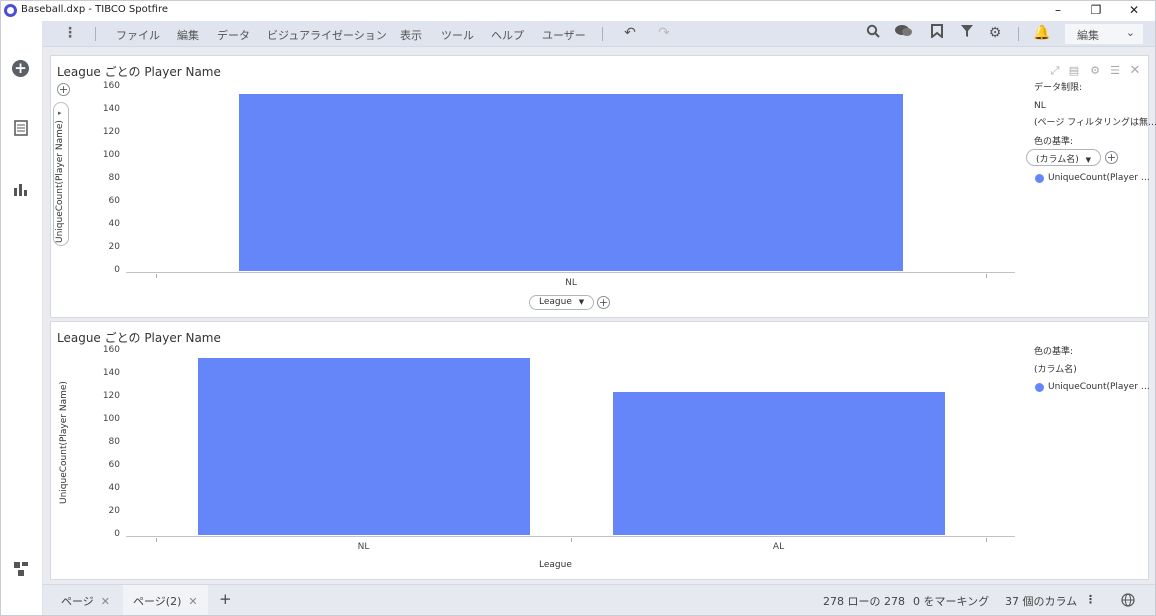 This screenshot has height=616, width=1156. I want to click on search-icon, so click(873, 33).